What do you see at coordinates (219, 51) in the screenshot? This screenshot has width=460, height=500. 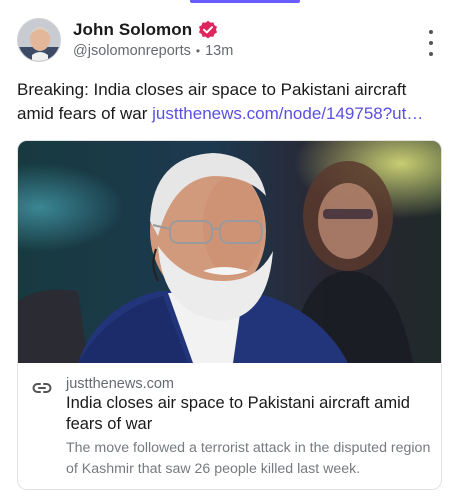 I see `post-timestamp: 13m` at bounding box center [219, 51].